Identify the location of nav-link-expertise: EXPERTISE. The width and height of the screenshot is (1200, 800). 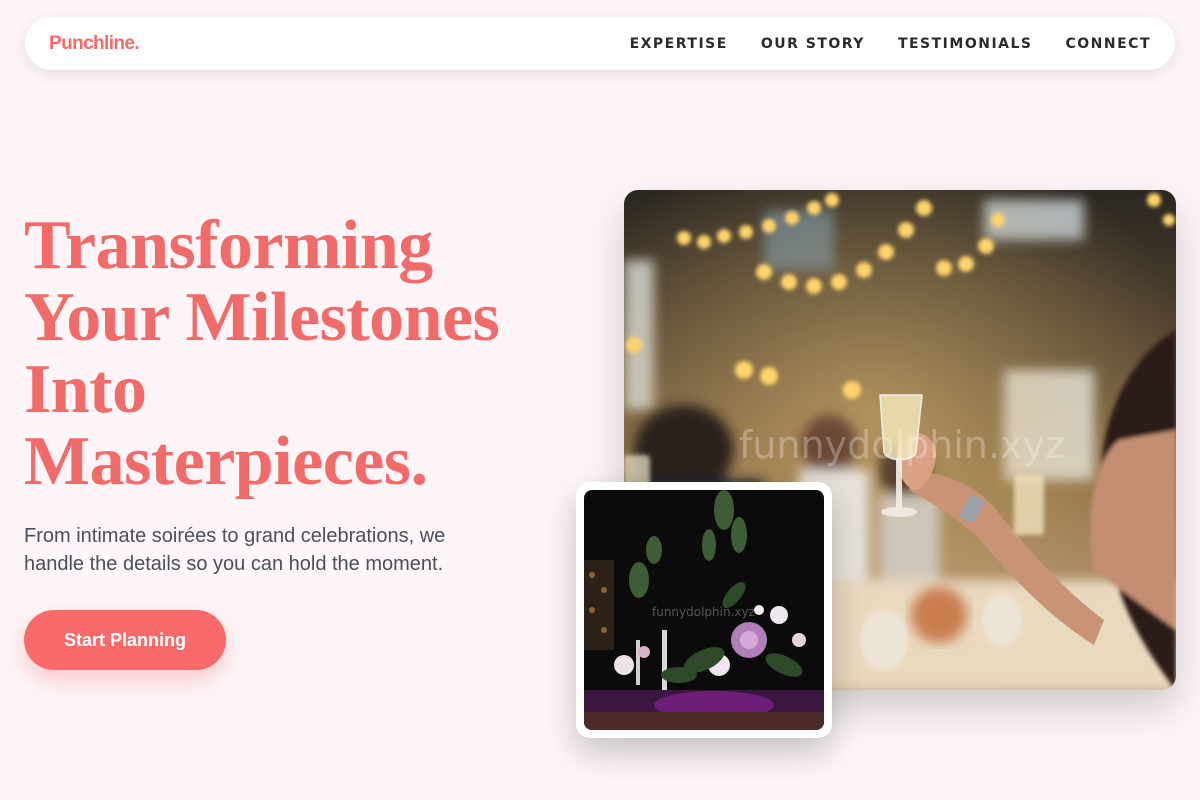
(679, 44).